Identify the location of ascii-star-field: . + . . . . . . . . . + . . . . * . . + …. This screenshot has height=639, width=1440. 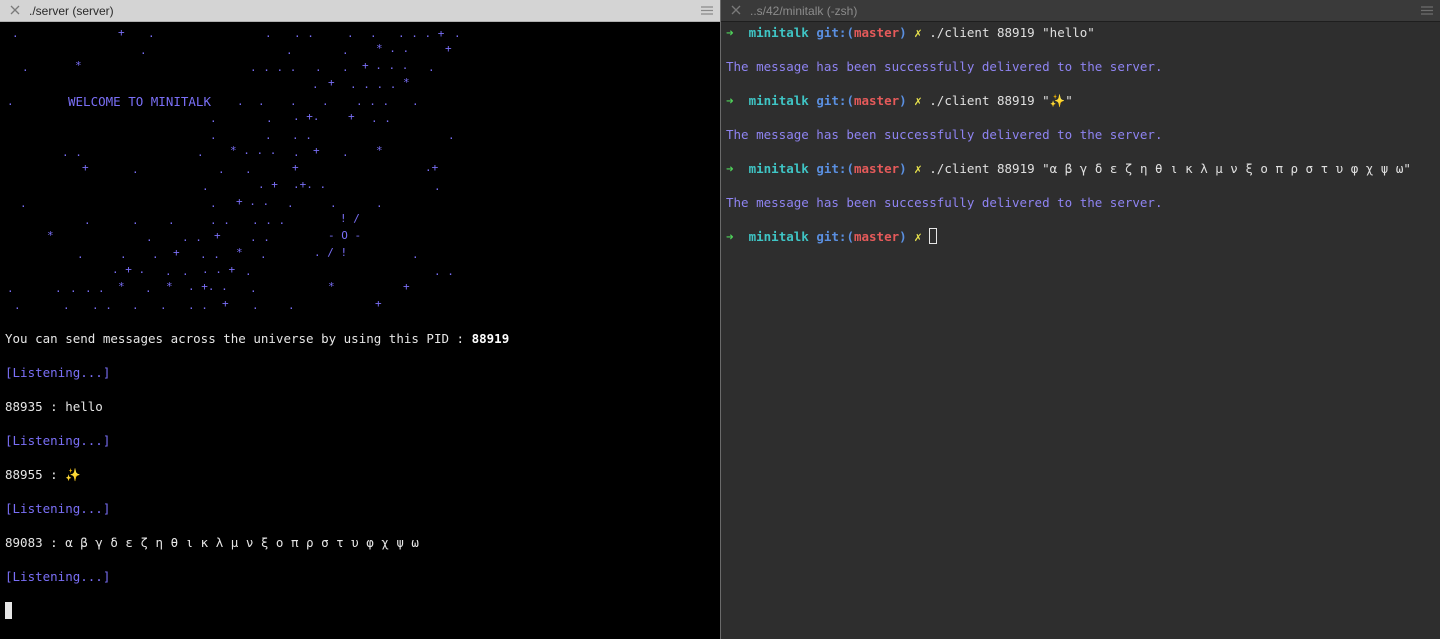
(234, 169).